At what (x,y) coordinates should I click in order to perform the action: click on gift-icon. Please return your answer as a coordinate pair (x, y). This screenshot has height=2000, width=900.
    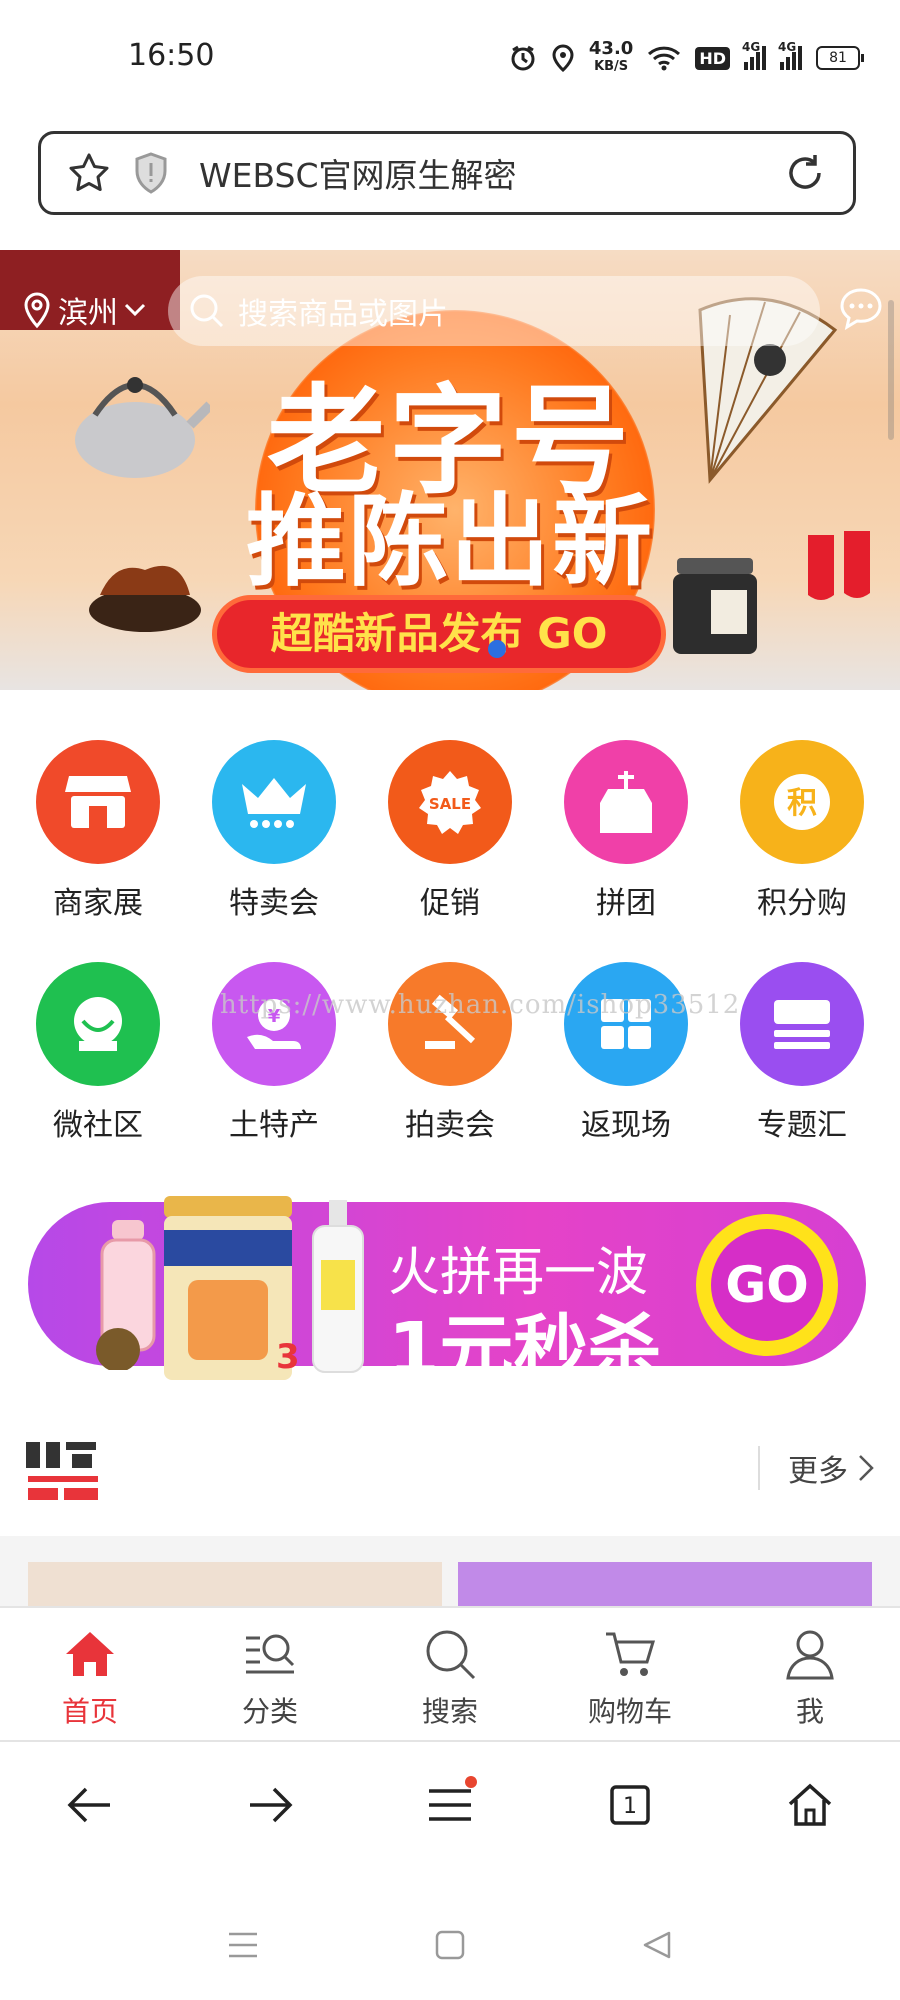
    Looking at the image, I should click on (626, 1024).